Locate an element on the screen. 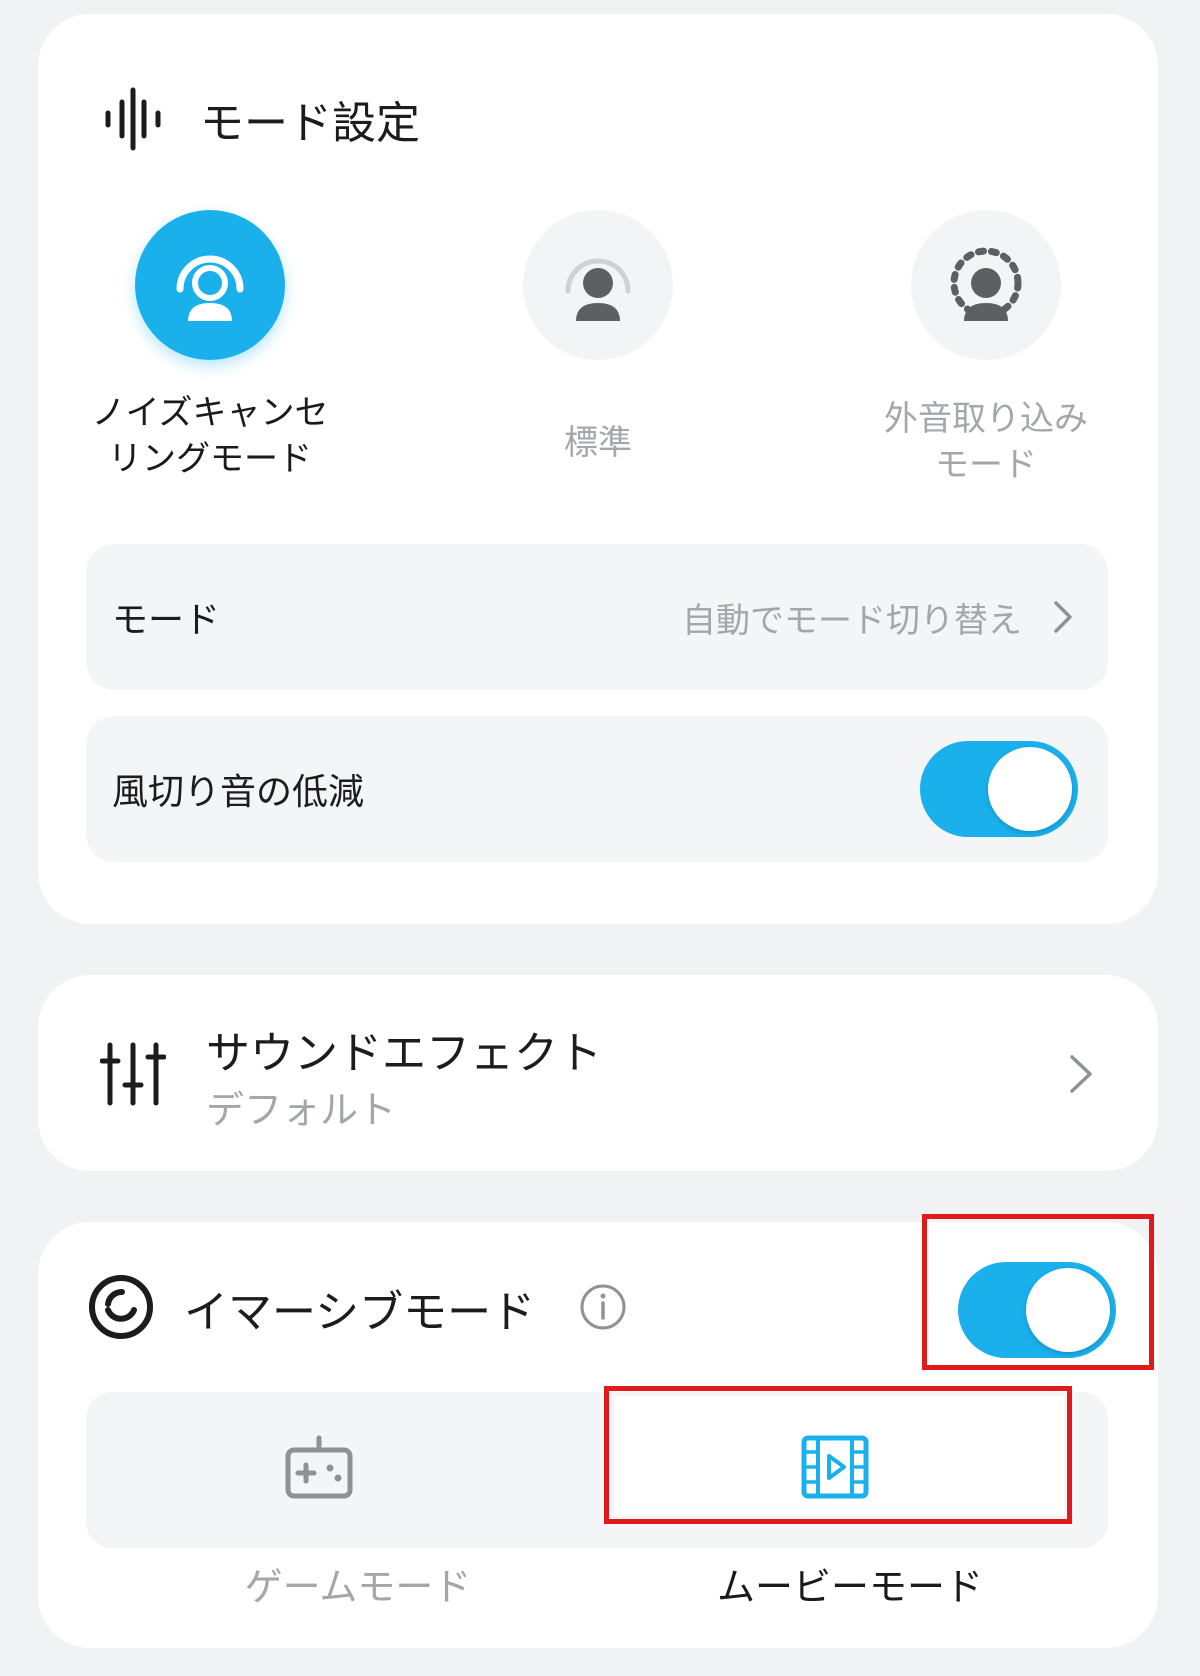  waveform-icon is located at coordinates (133, 119).